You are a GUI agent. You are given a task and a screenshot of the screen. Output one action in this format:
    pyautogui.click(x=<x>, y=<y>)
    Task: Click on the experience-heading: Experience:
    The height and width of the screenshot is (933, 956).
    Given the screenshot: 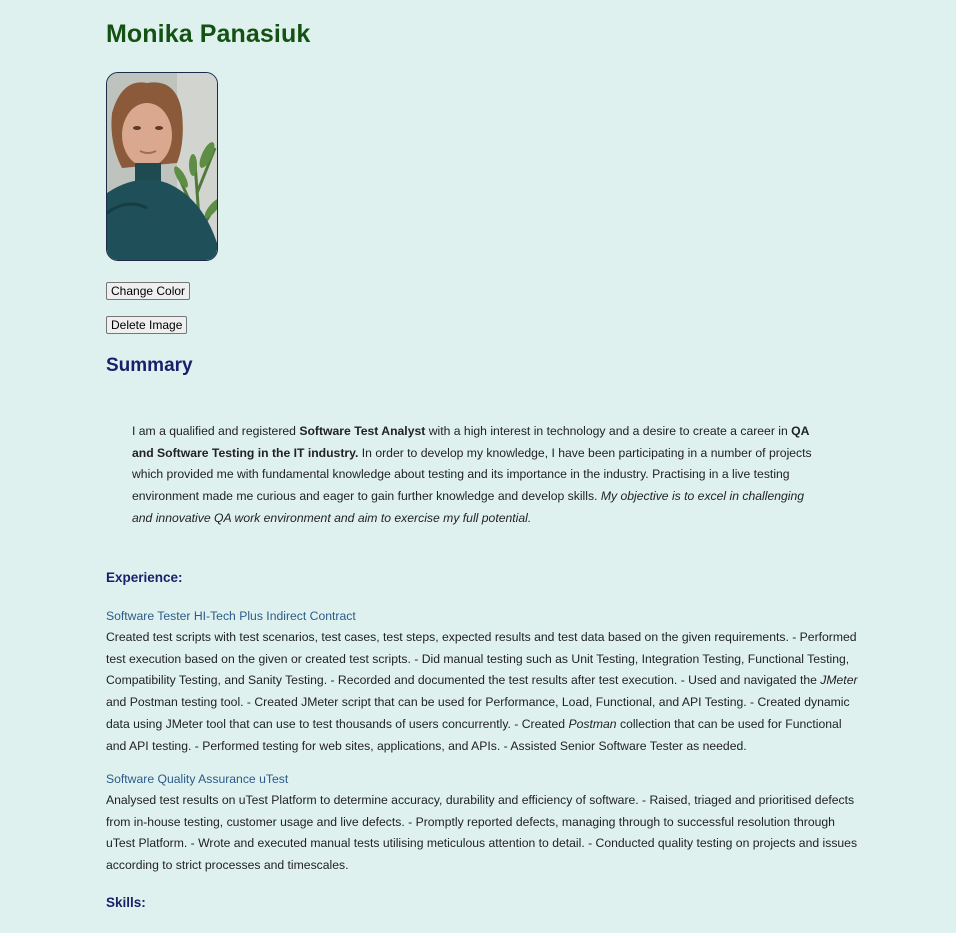 What is the action you would take?
    pyautogui.click(x=144, y=577)
    